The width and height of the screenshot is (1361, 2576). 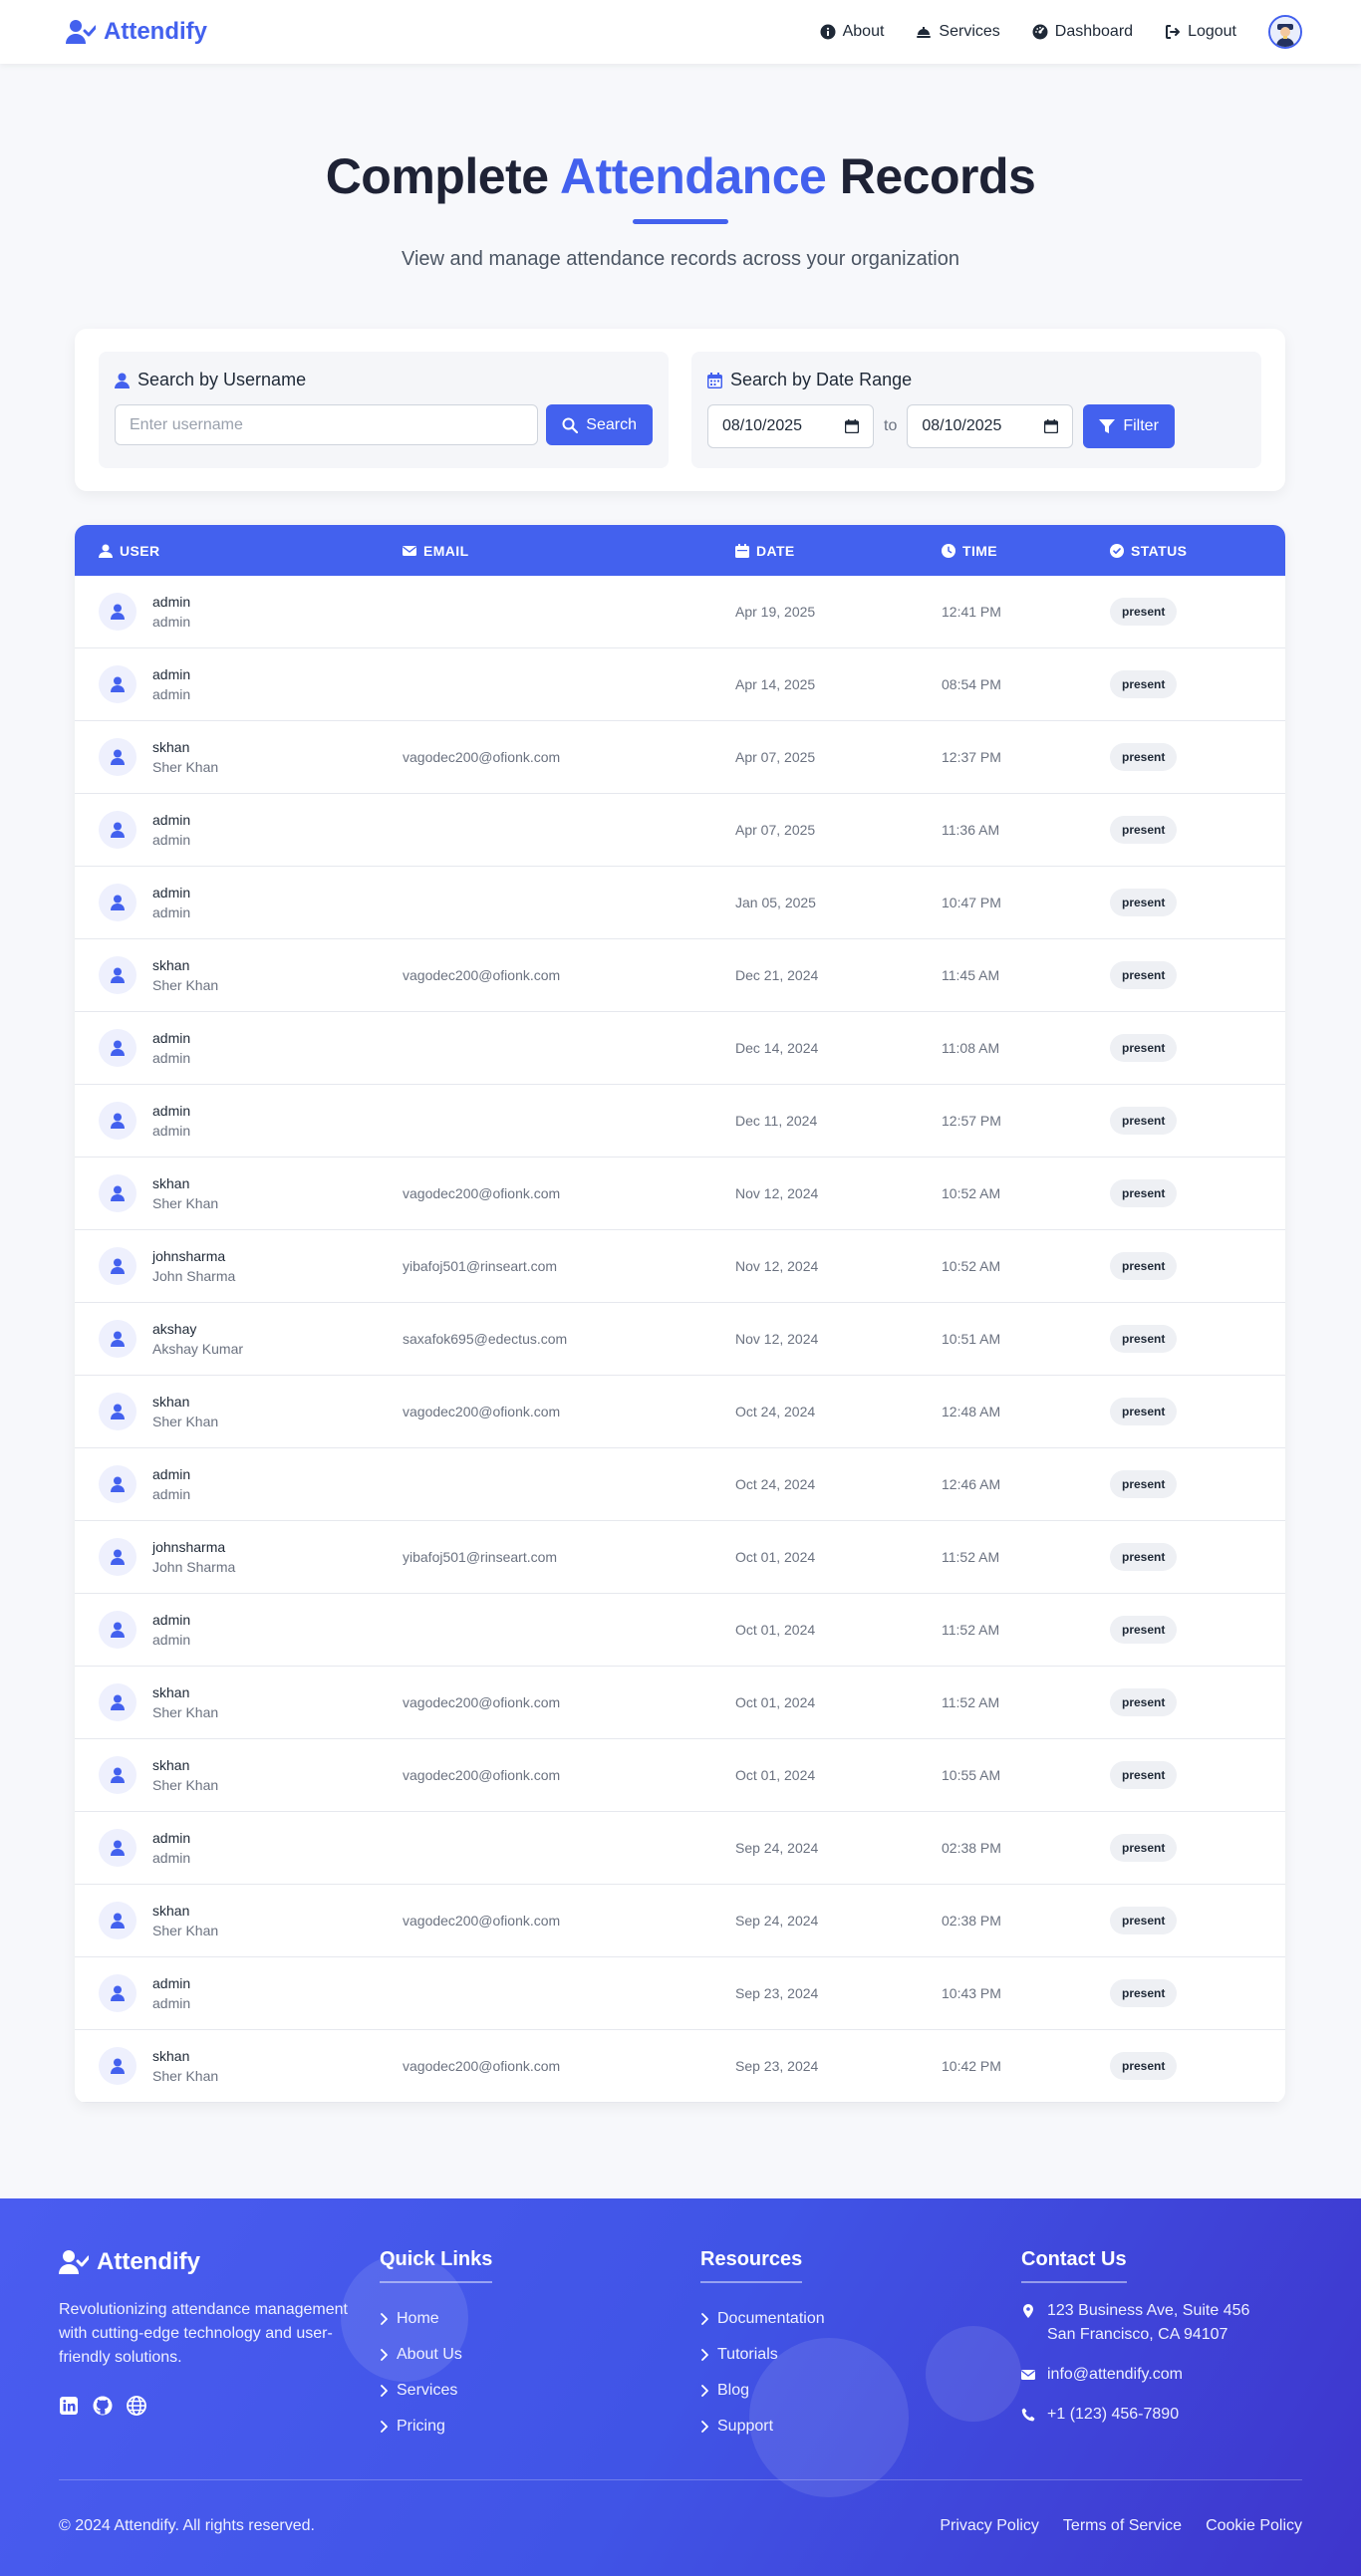 What do you see at coordinates (1082, 32) in the screenshot?
I see `nav-link-dashboard: Dashboard` at bounding box center [1082, 32].